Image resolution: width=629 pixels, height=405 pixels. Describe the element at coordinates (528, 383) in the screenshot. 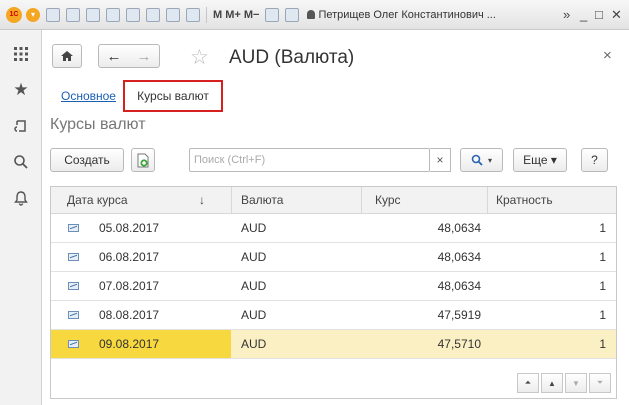

I see `scroll-top-button: ⏶` at that location.